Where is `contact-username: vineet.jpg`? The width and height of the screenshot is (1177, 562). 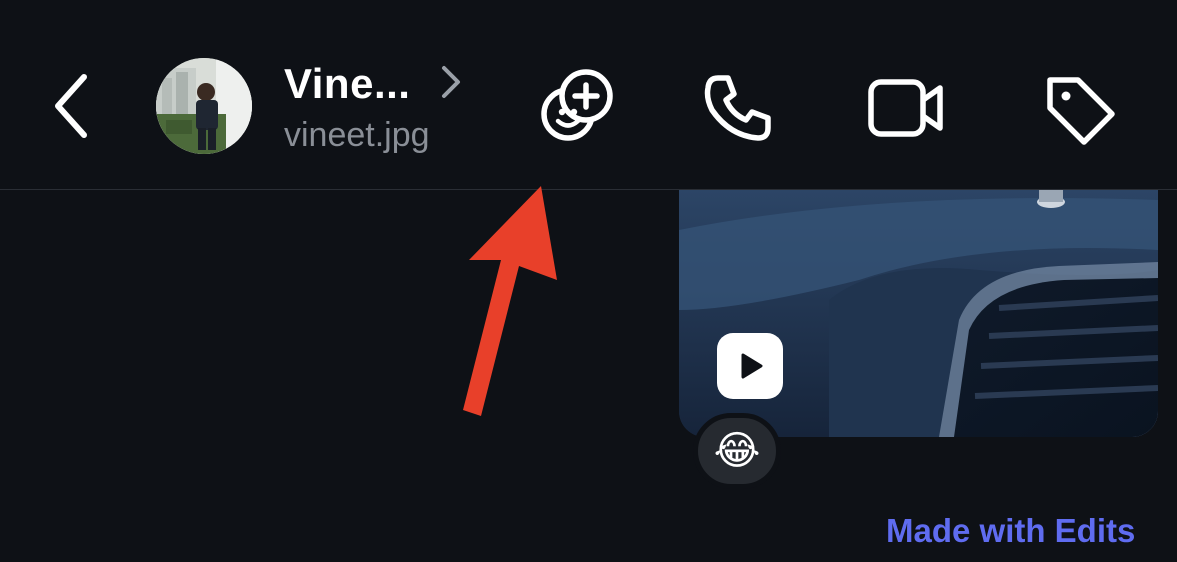
contact-username: vineet.jpg is located at coordinates (357, 135).